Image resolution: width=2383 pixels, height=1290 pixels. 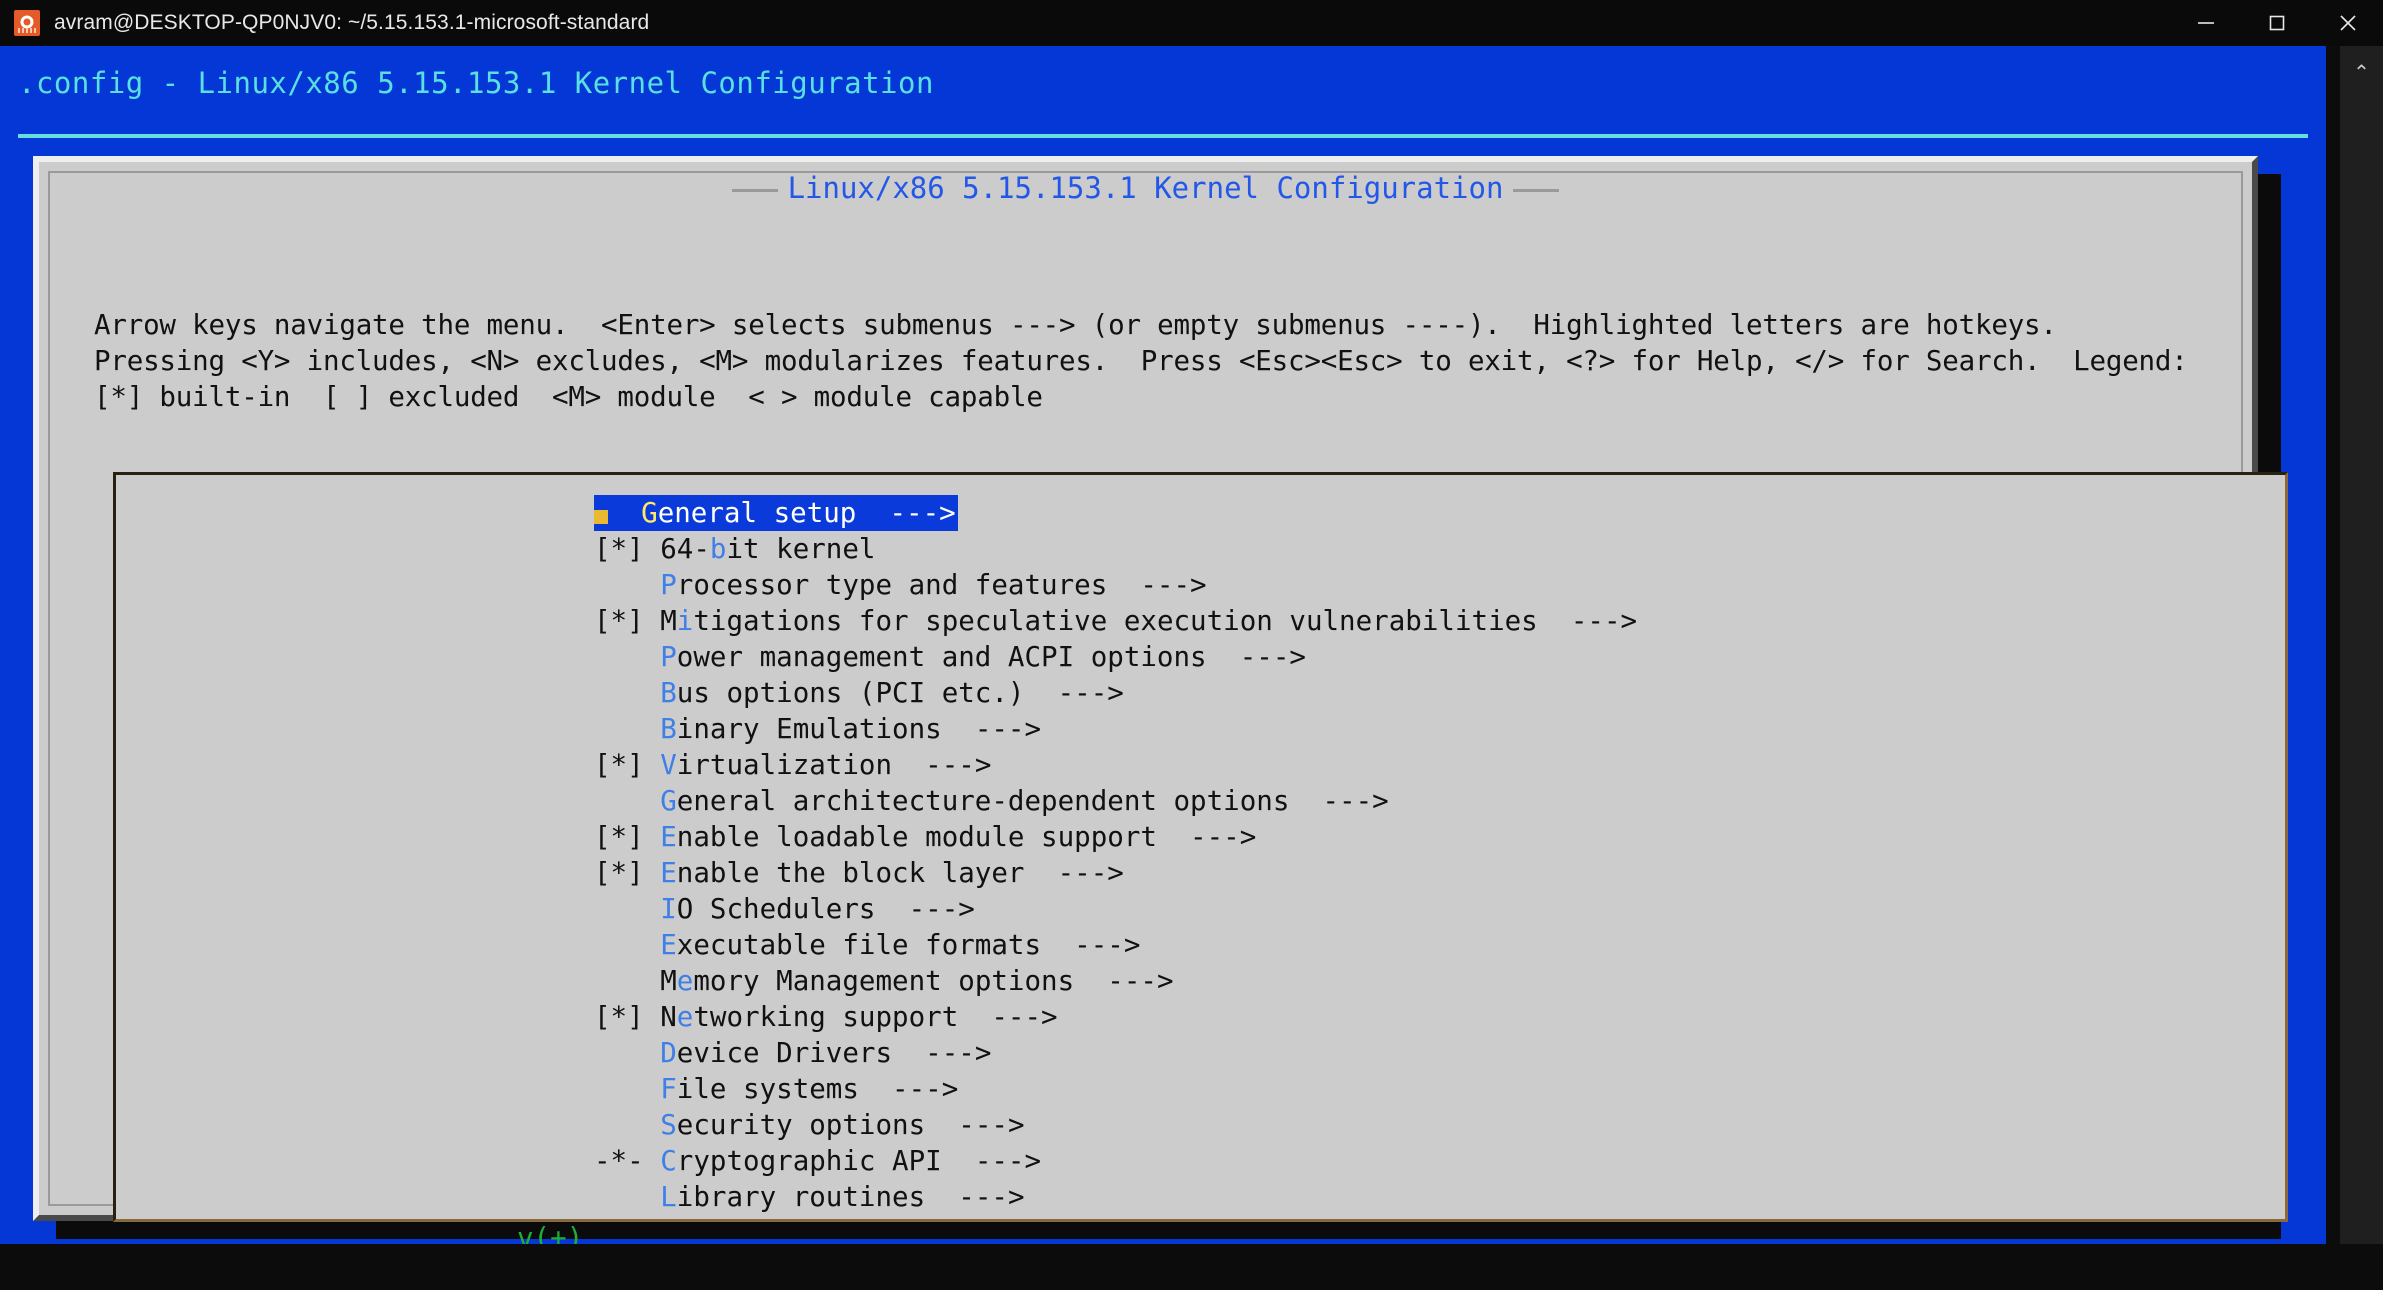 What do you see at coordinates (2361, 72) in the screenshot?
I see `scroll-up-icon: ⌃` at bounding box center [2361, 72].